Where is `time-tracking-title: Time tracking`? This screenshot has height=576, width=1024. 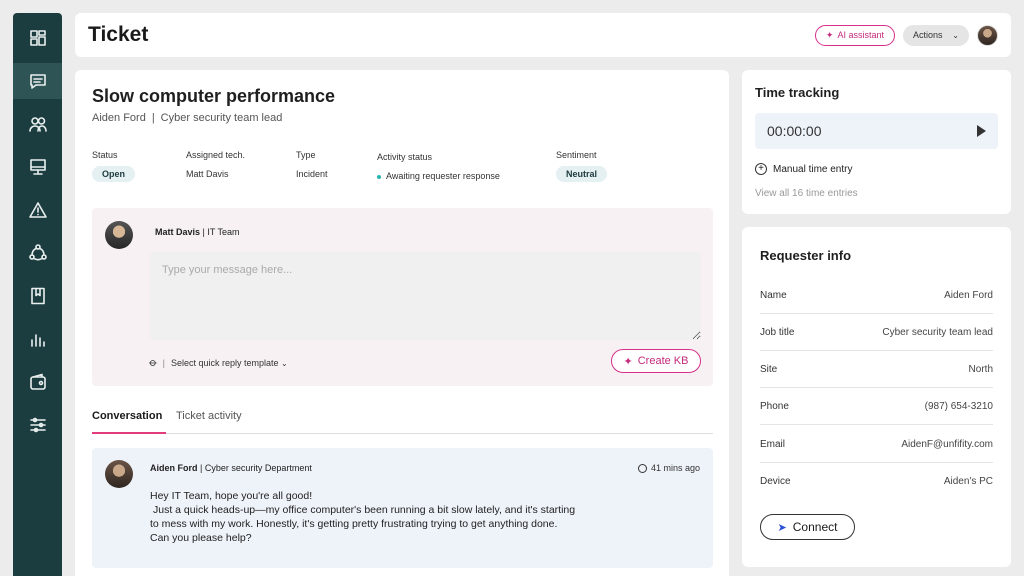
time-tracking-title: Time tracking is located at coordinates (797, 92).